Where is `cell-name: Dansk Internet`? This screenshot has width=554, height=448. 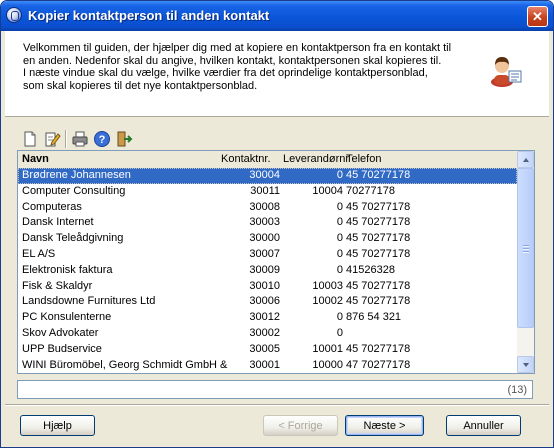
cell-name: Dansk Internet is located at coordinates (58, 222).